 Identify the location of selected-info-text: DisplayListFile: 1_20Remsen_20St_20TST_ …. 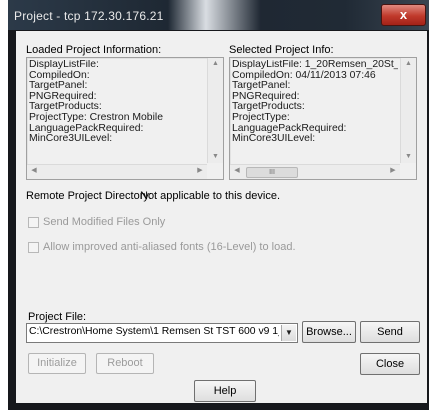
(315, 111).